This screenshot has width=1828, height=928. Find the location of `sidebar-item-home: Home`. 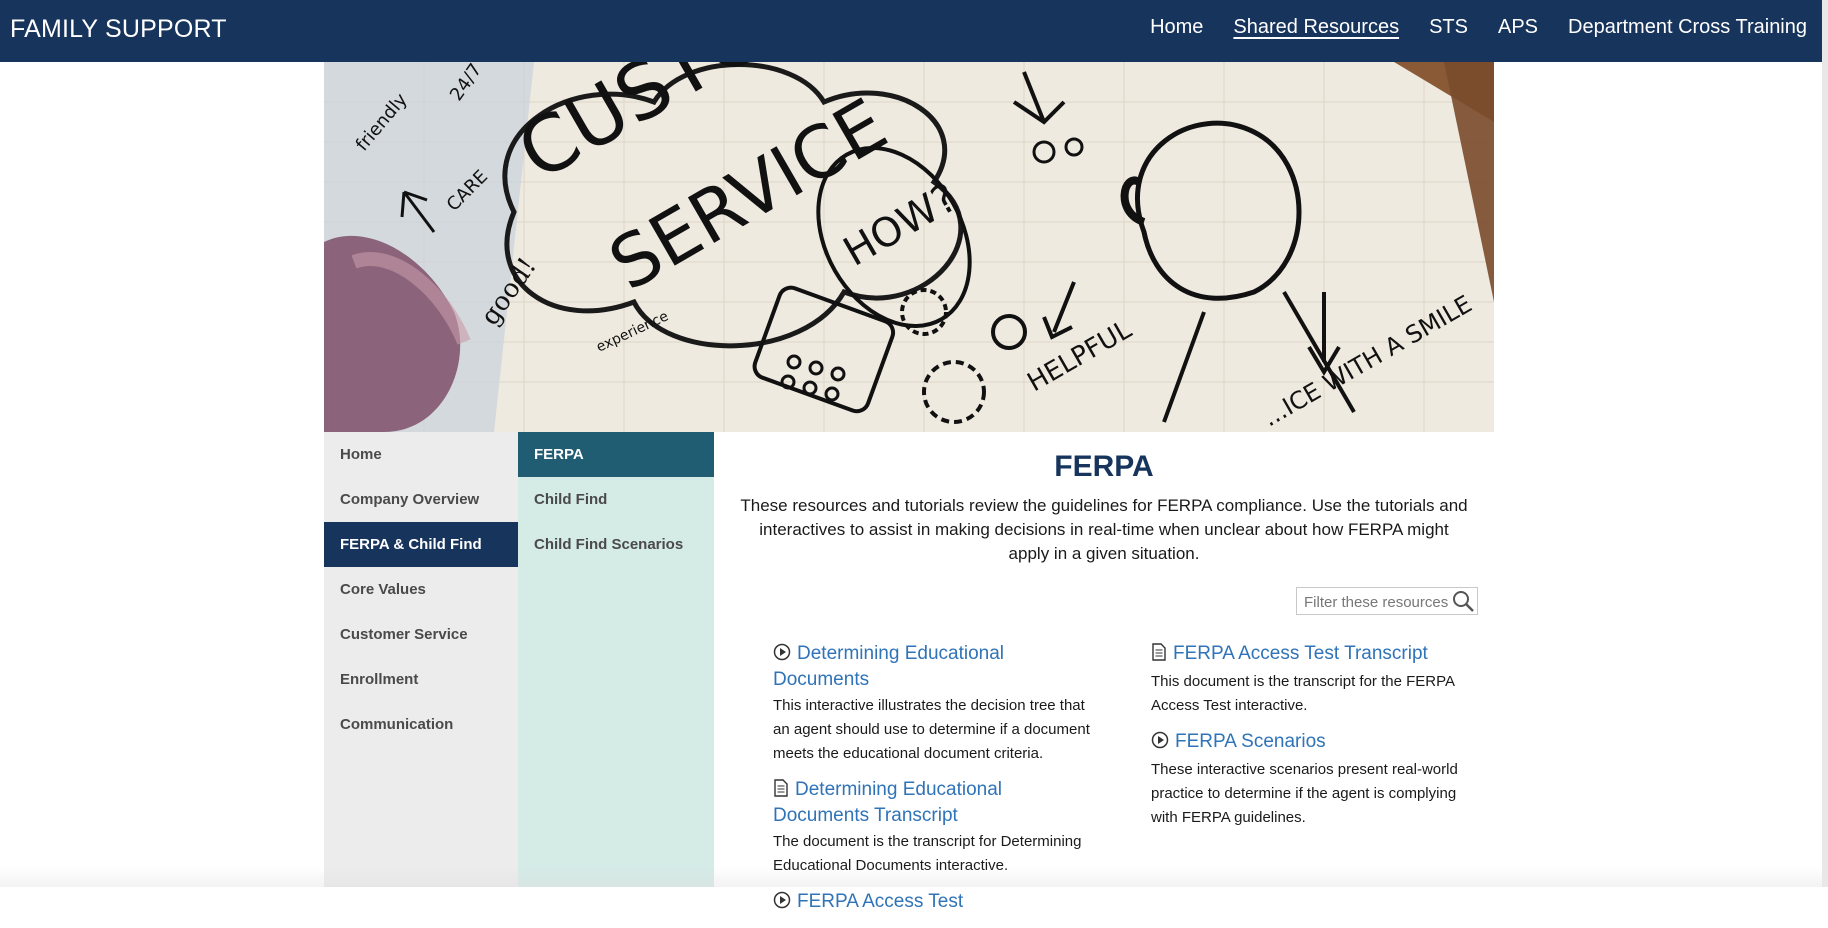

sidebar-item-home: Home is located at coordinates (421, 454).